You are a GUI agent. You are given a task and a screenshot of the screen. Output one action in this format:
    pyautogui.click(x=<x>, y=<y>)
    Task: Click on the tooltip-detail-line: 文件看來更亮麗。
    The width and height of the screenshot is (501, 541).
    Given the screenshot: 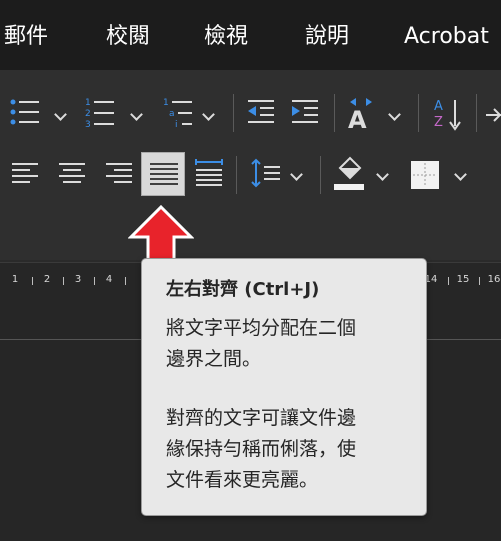 What is the action you would take?
    pyautogui.click(x=242, y=480)
    